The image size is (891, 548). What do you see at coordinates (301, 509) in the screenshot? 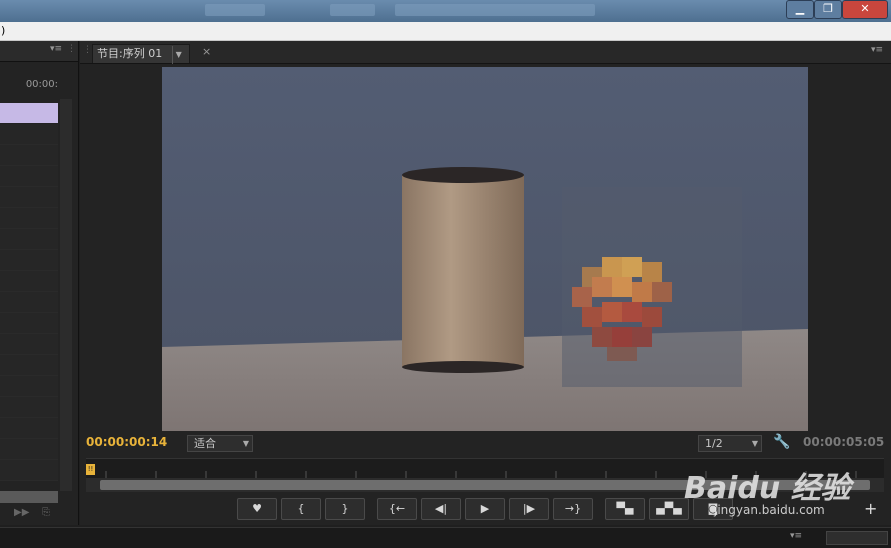
I see `mark-in-button: {` at bounding box center [301, 509].